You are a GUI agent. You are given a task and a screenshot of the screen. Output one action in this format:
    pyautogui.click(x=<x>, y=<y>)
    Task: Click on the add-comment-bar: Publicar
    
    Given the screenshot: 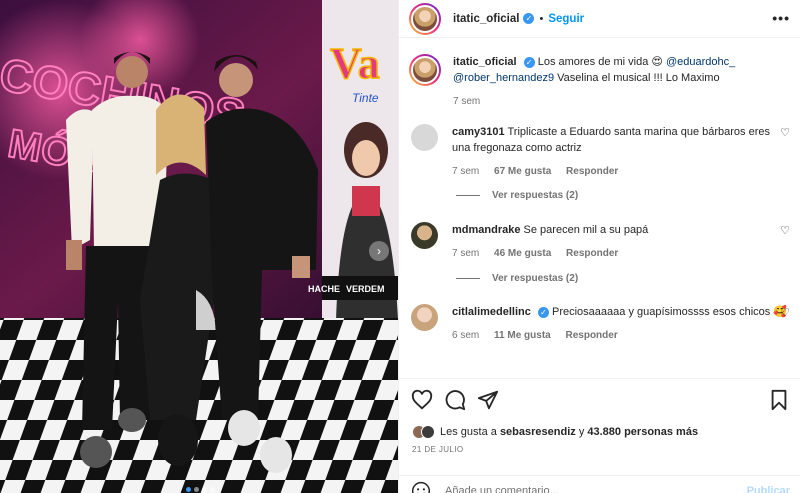 What is the action you would take?
    pyautogui.click(x=599, y=484)
    